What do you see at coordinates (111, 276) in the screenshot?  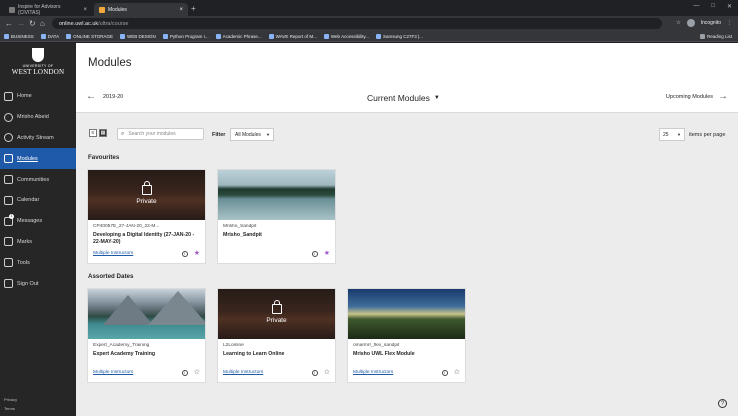 I see `section-heading-assorted-dates: Assorted Dates` at bounding box center [111, 276].